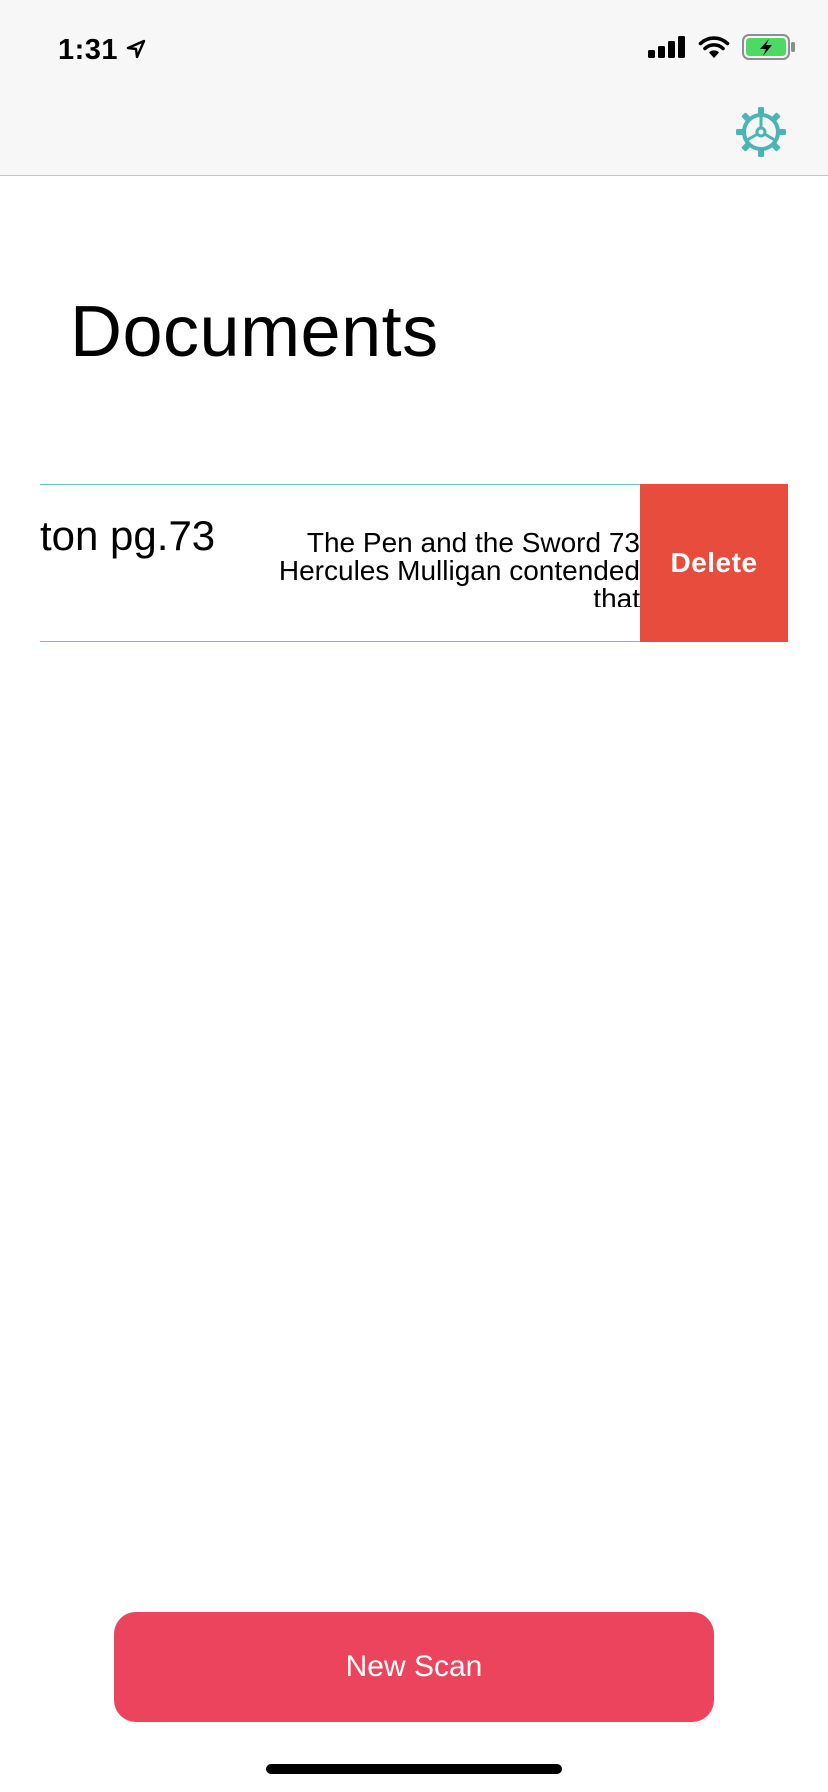 This screenshot has width=828, height=1792. What do you see at coordinates (136, 50) in the screenshot?
I see `location-arrow-icon` at bounding box center [136, 50].